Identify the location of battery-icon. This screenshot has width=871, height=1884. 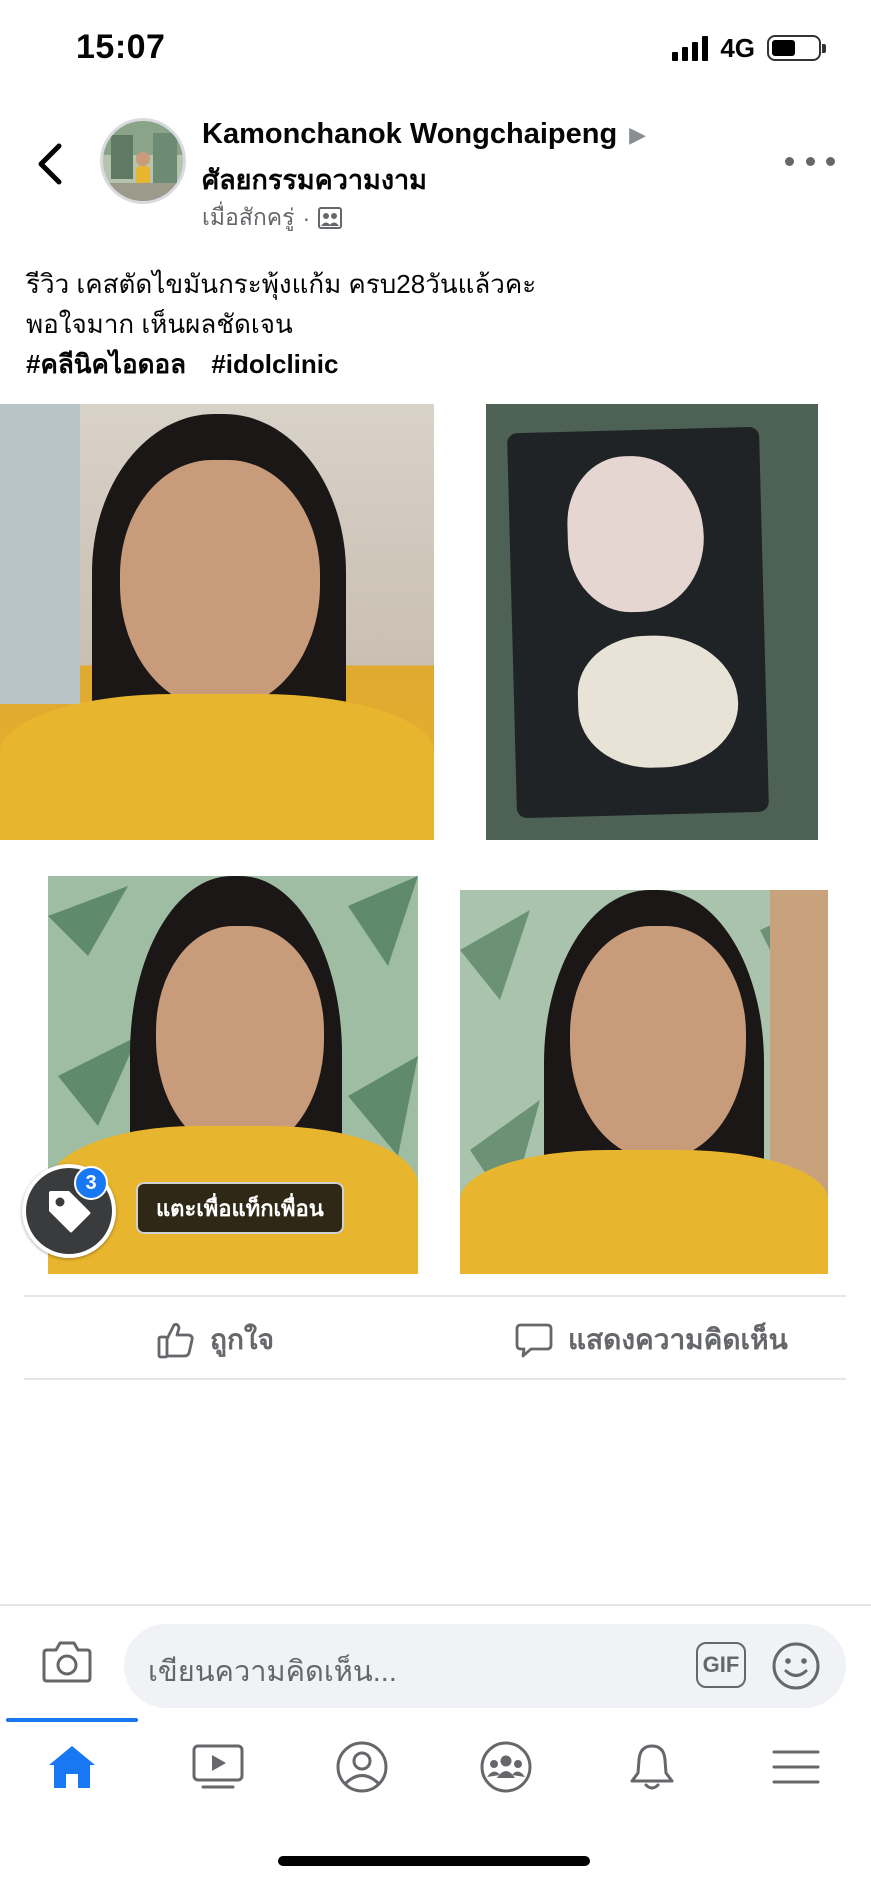
(796, 48).